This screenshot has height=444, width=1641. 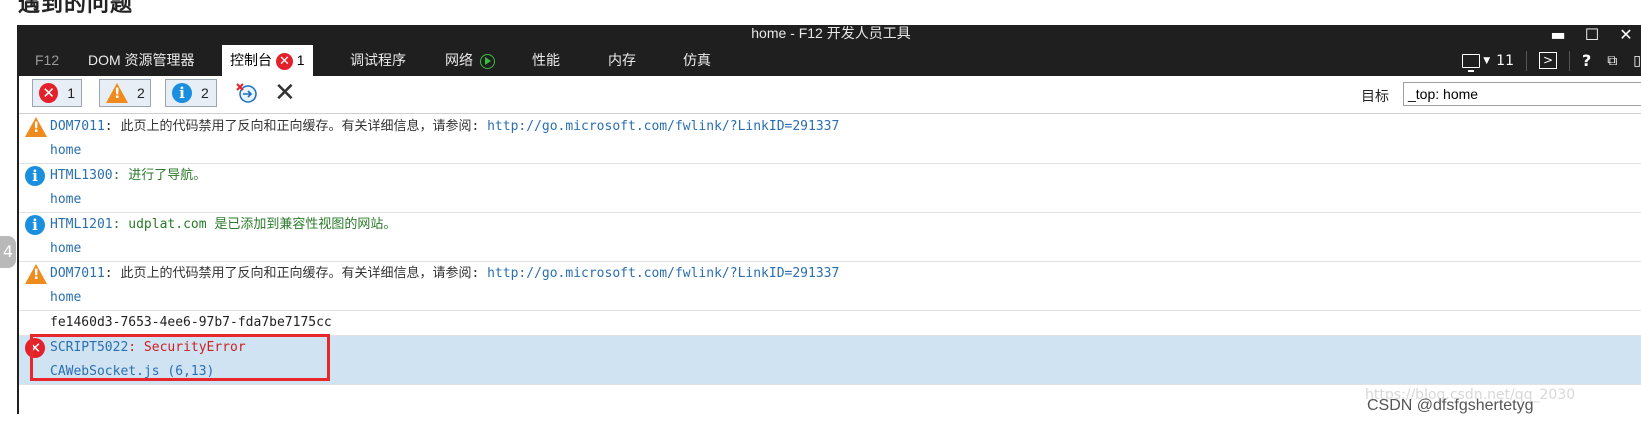 I want to click on warnings-filter-button: 2, so click(x=125, y=93).